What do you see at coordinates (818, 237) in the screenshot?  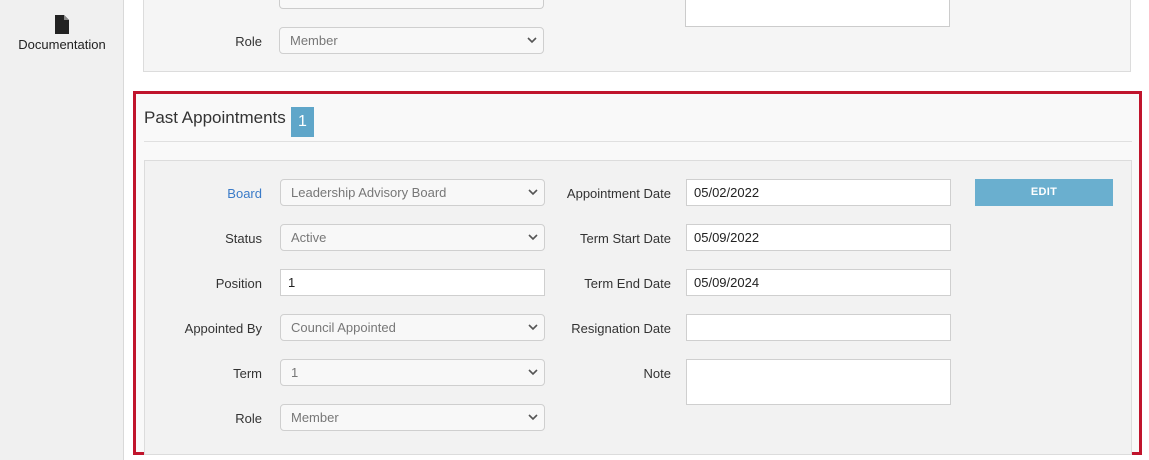 I see `term-start-date-input: 05/09/2022` at bounding box center [818, 237].